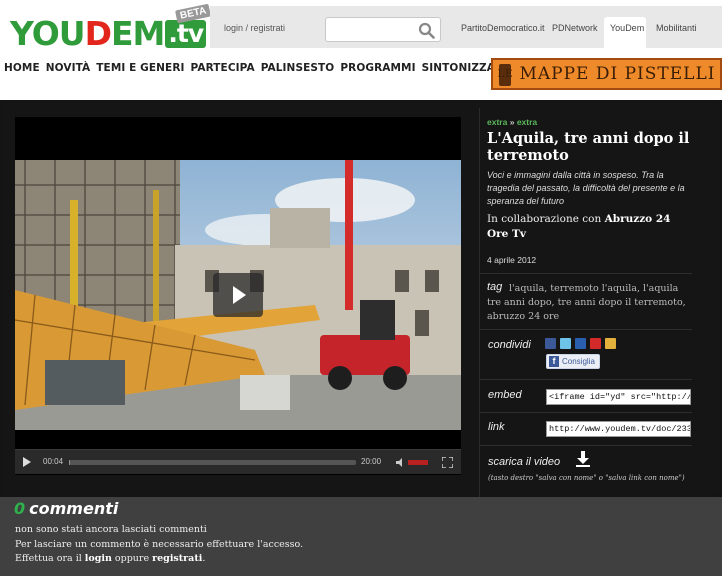 This screenshot has height=576, width=722. I want to click on comments-register-link: registrati, so click(177, 558).